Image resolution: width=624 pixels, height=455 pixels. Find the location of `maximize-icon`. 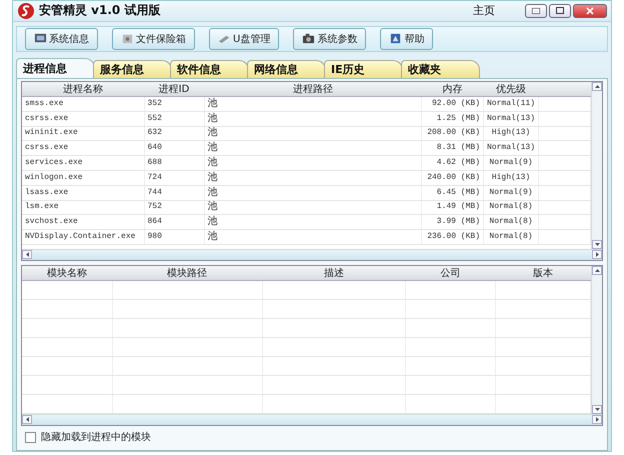

maximize-icon is located at coordinates (560, 10).